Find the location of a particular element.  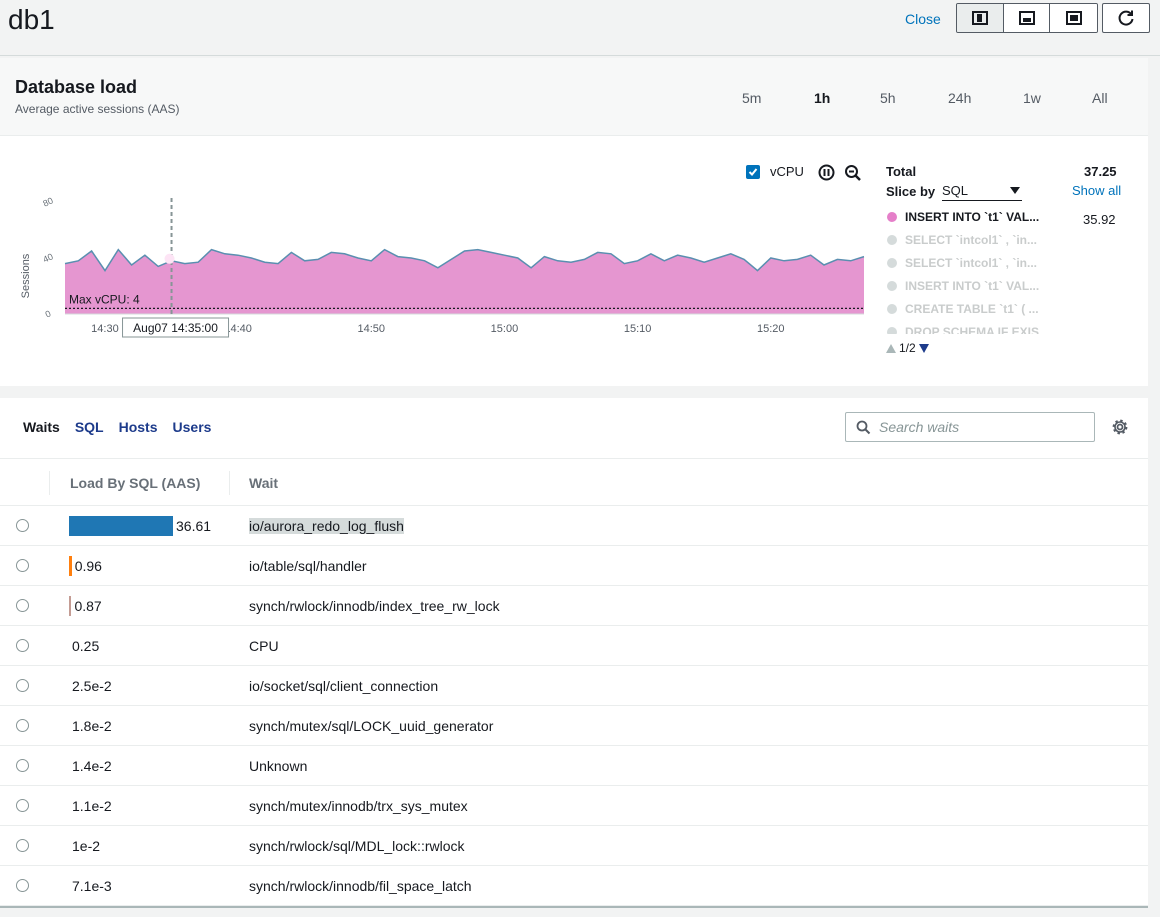

range-1h: 1h is located at coordinates (822, 98).